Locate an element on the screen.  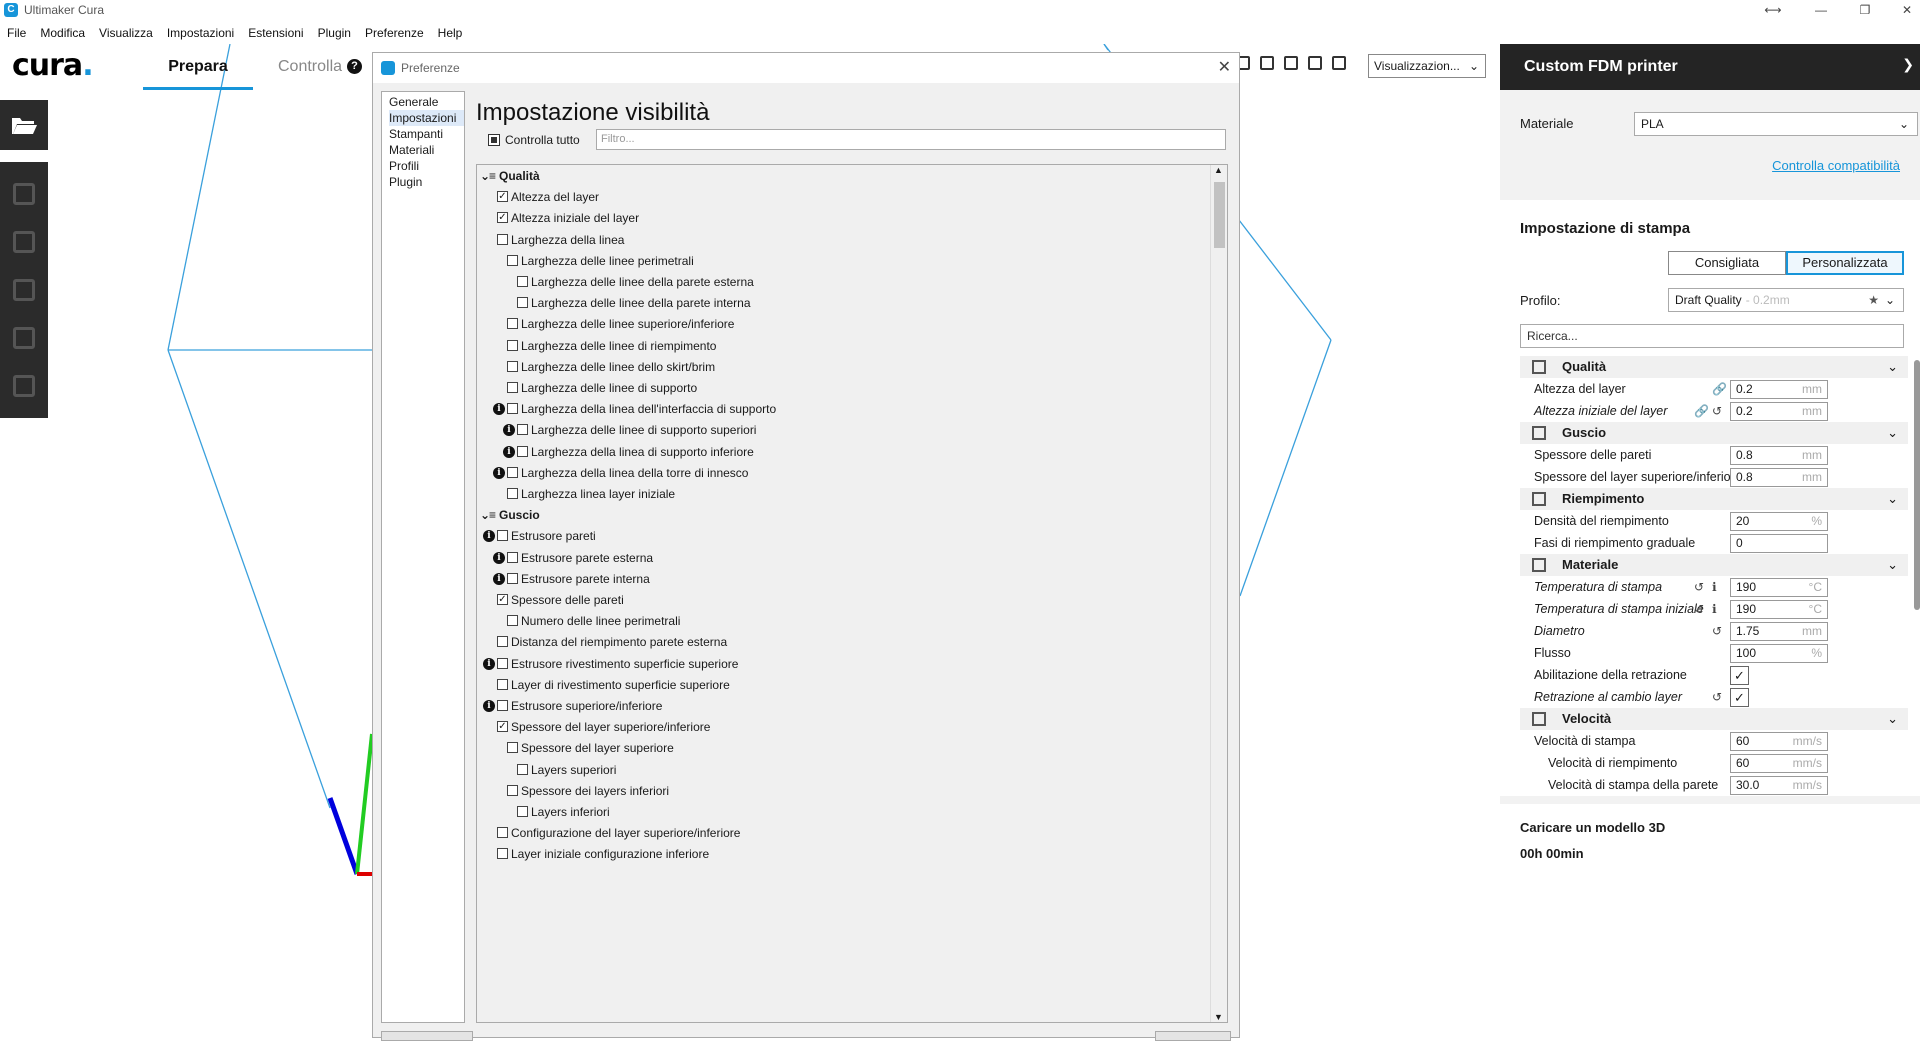
scroll-thumb is located at coordinates (1219, 215).